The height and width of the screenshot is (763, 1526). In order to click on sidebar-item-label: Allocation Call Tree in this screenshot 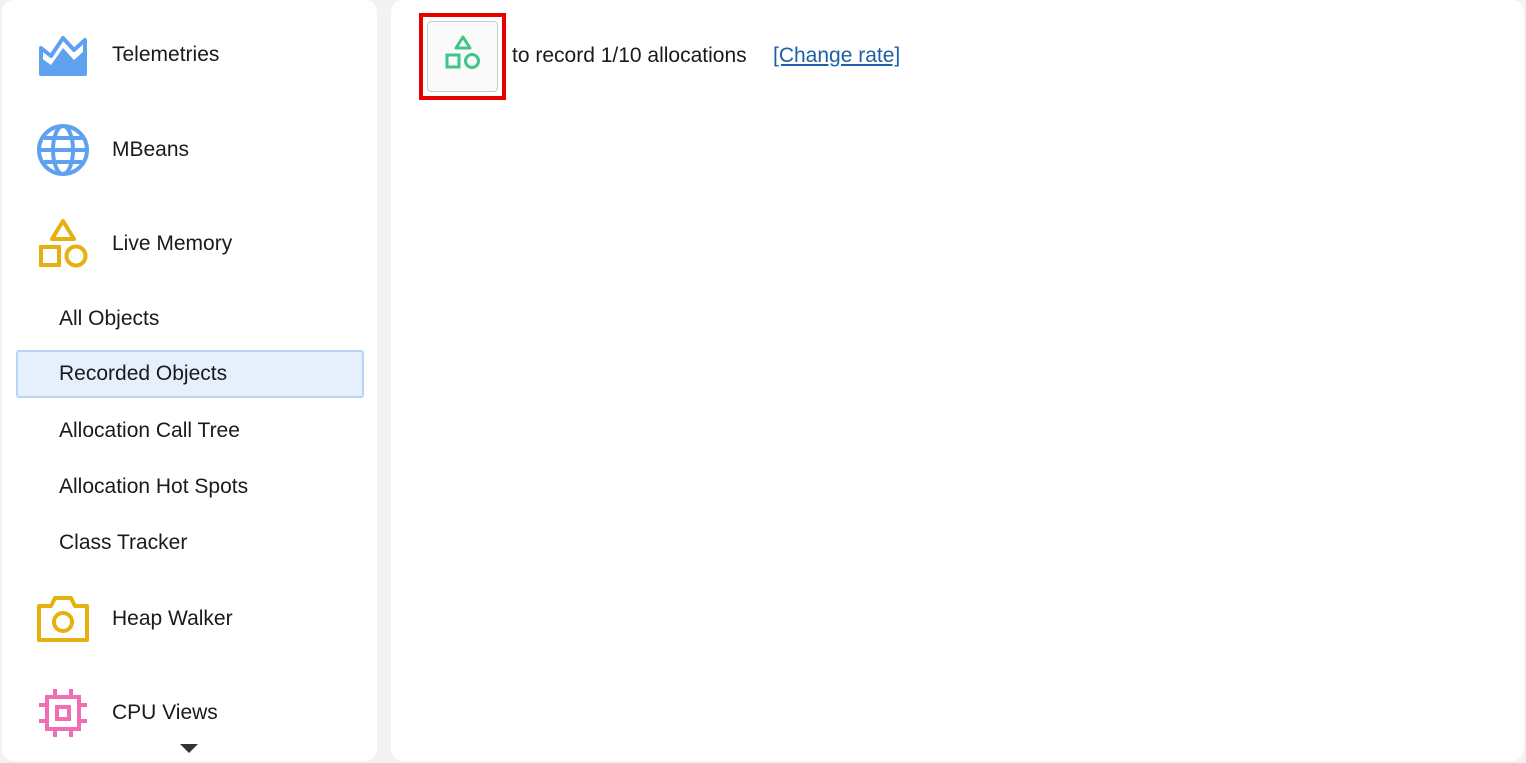, I will do `click(149, 430)`.